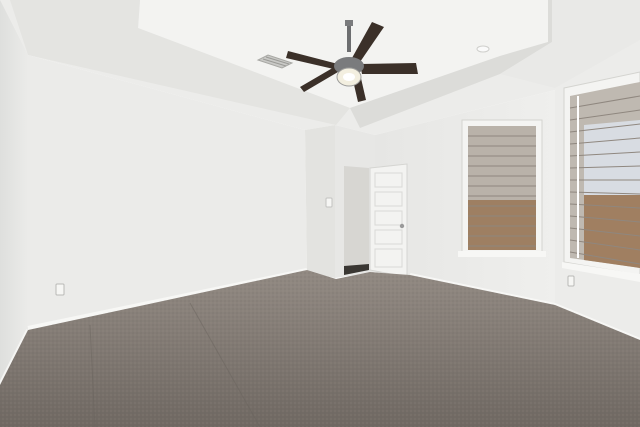  Describe the element at coordinates (14, 192) in the screenshot. I see `left-wall` at that location.